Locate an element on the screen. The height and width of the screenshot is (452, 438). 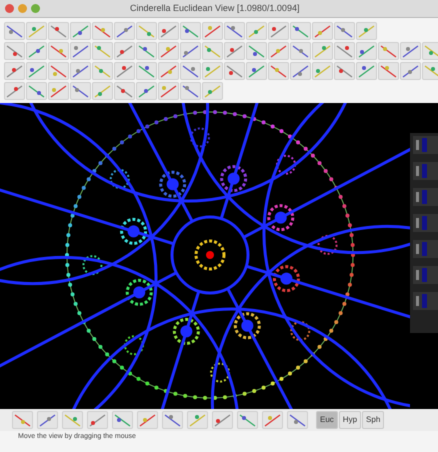
view-mode-button: Hyp is located at coordinates (350, 420).